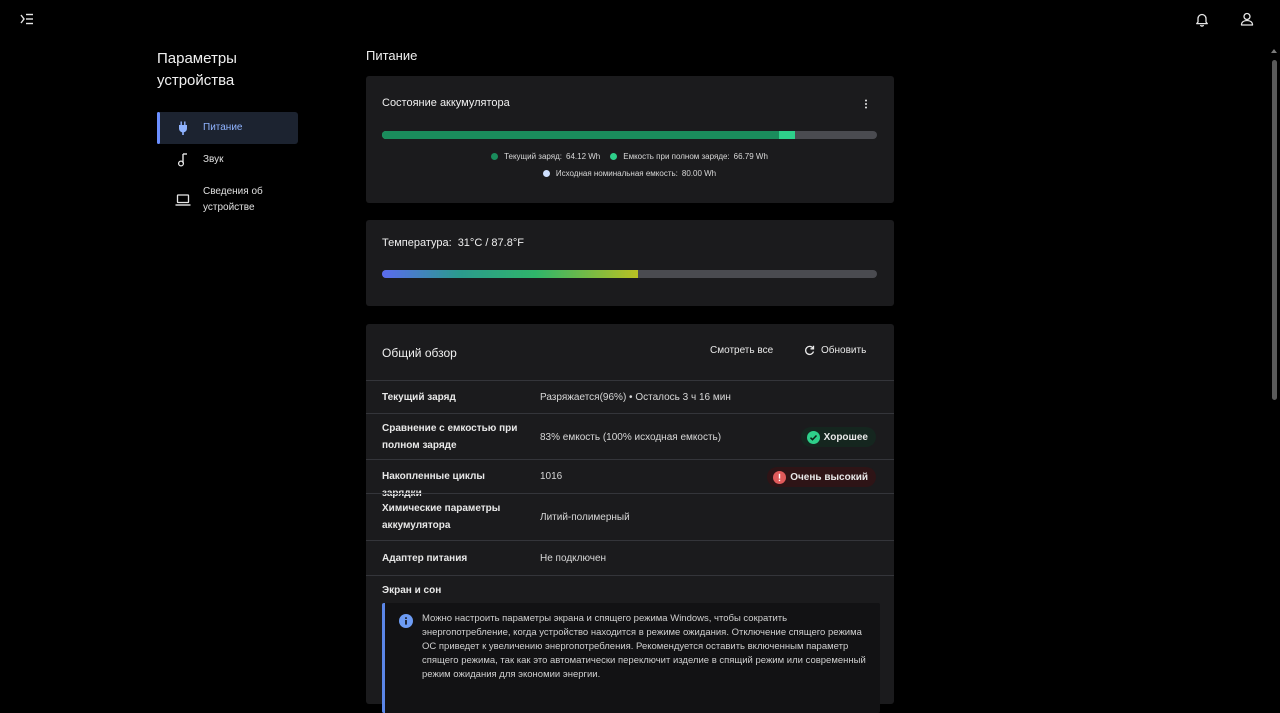  What do you see at coordinates (813, 437) in the screenshot?
I see `check-circle-icon` at bounding box center [813, 437].